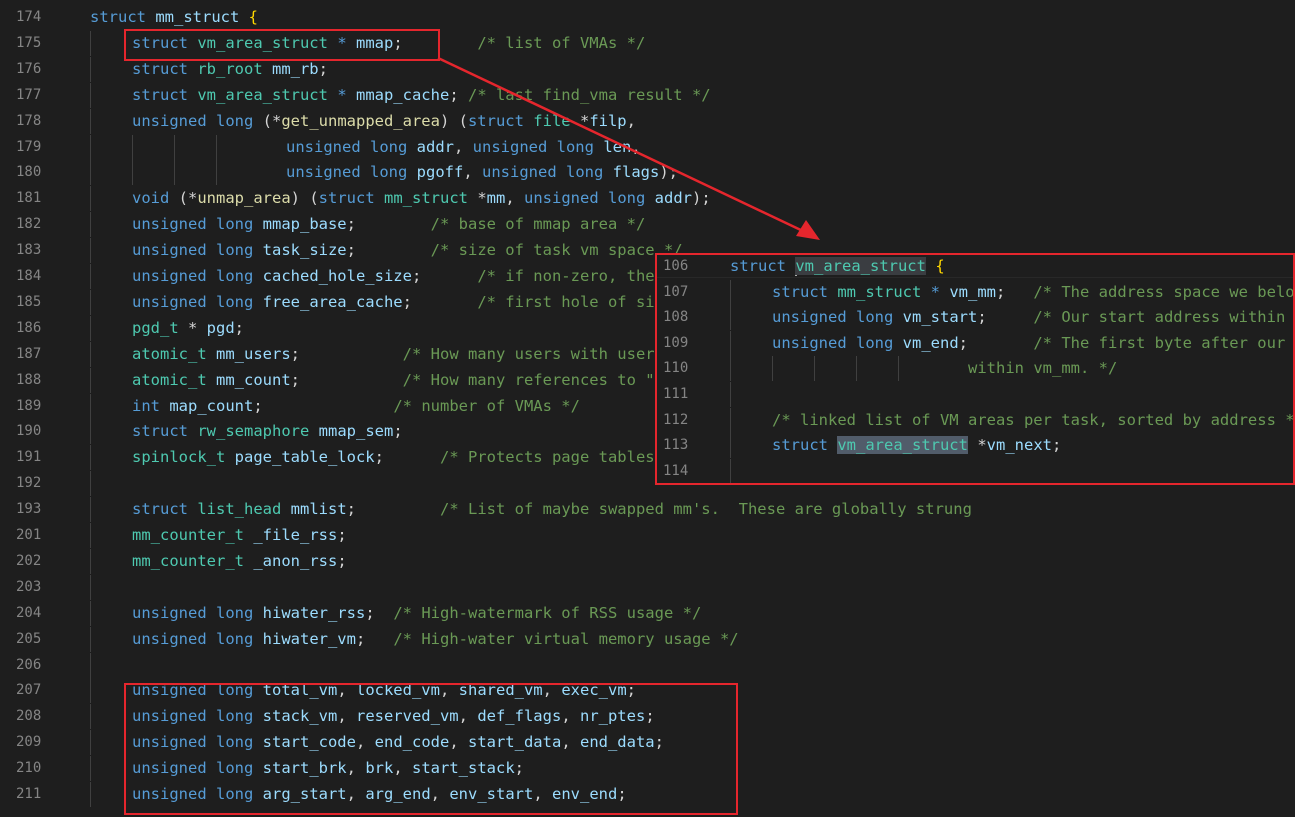  What do you see at coordinates (628, 148) in the screenshot?
I see `annotation-arrow` at bounding box center [628, 148].